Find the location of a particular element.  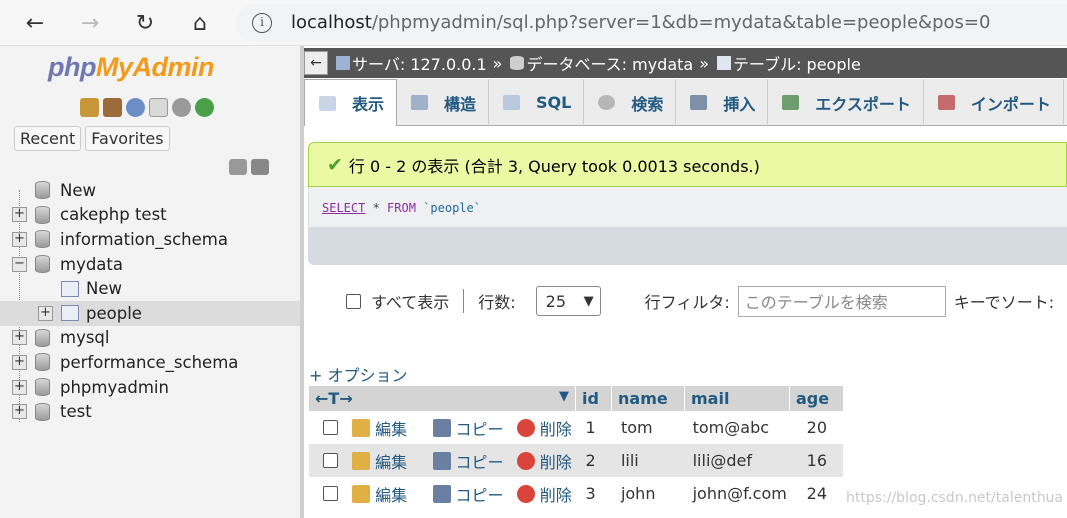

rows-per-page-select: 25 ▼ is located at coordinates (568, 301).